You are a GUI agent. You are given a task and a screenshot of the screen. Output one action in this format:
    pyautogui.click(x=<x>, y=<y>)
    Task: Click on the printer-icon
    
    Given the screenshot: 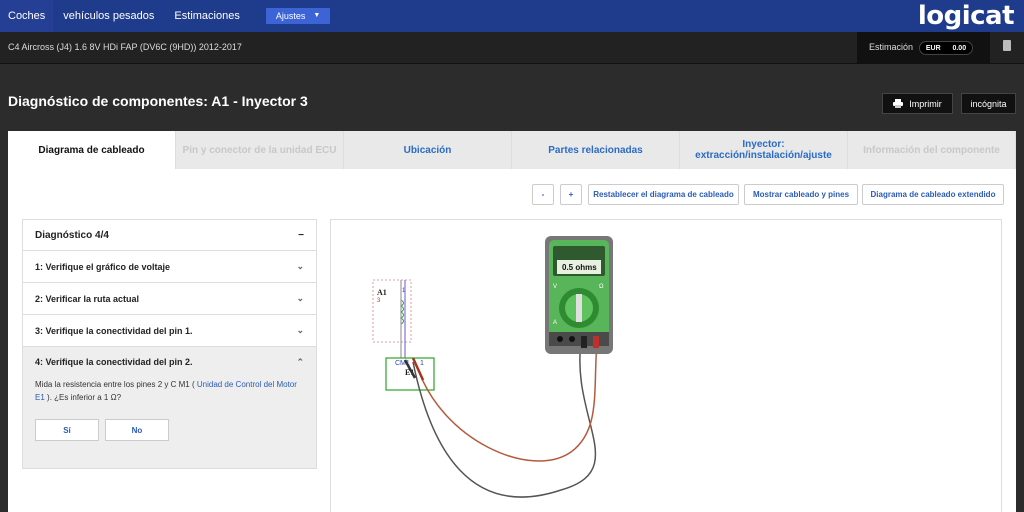 What is the action you would take?
    pyautogui.click(x=898, y=103)
    